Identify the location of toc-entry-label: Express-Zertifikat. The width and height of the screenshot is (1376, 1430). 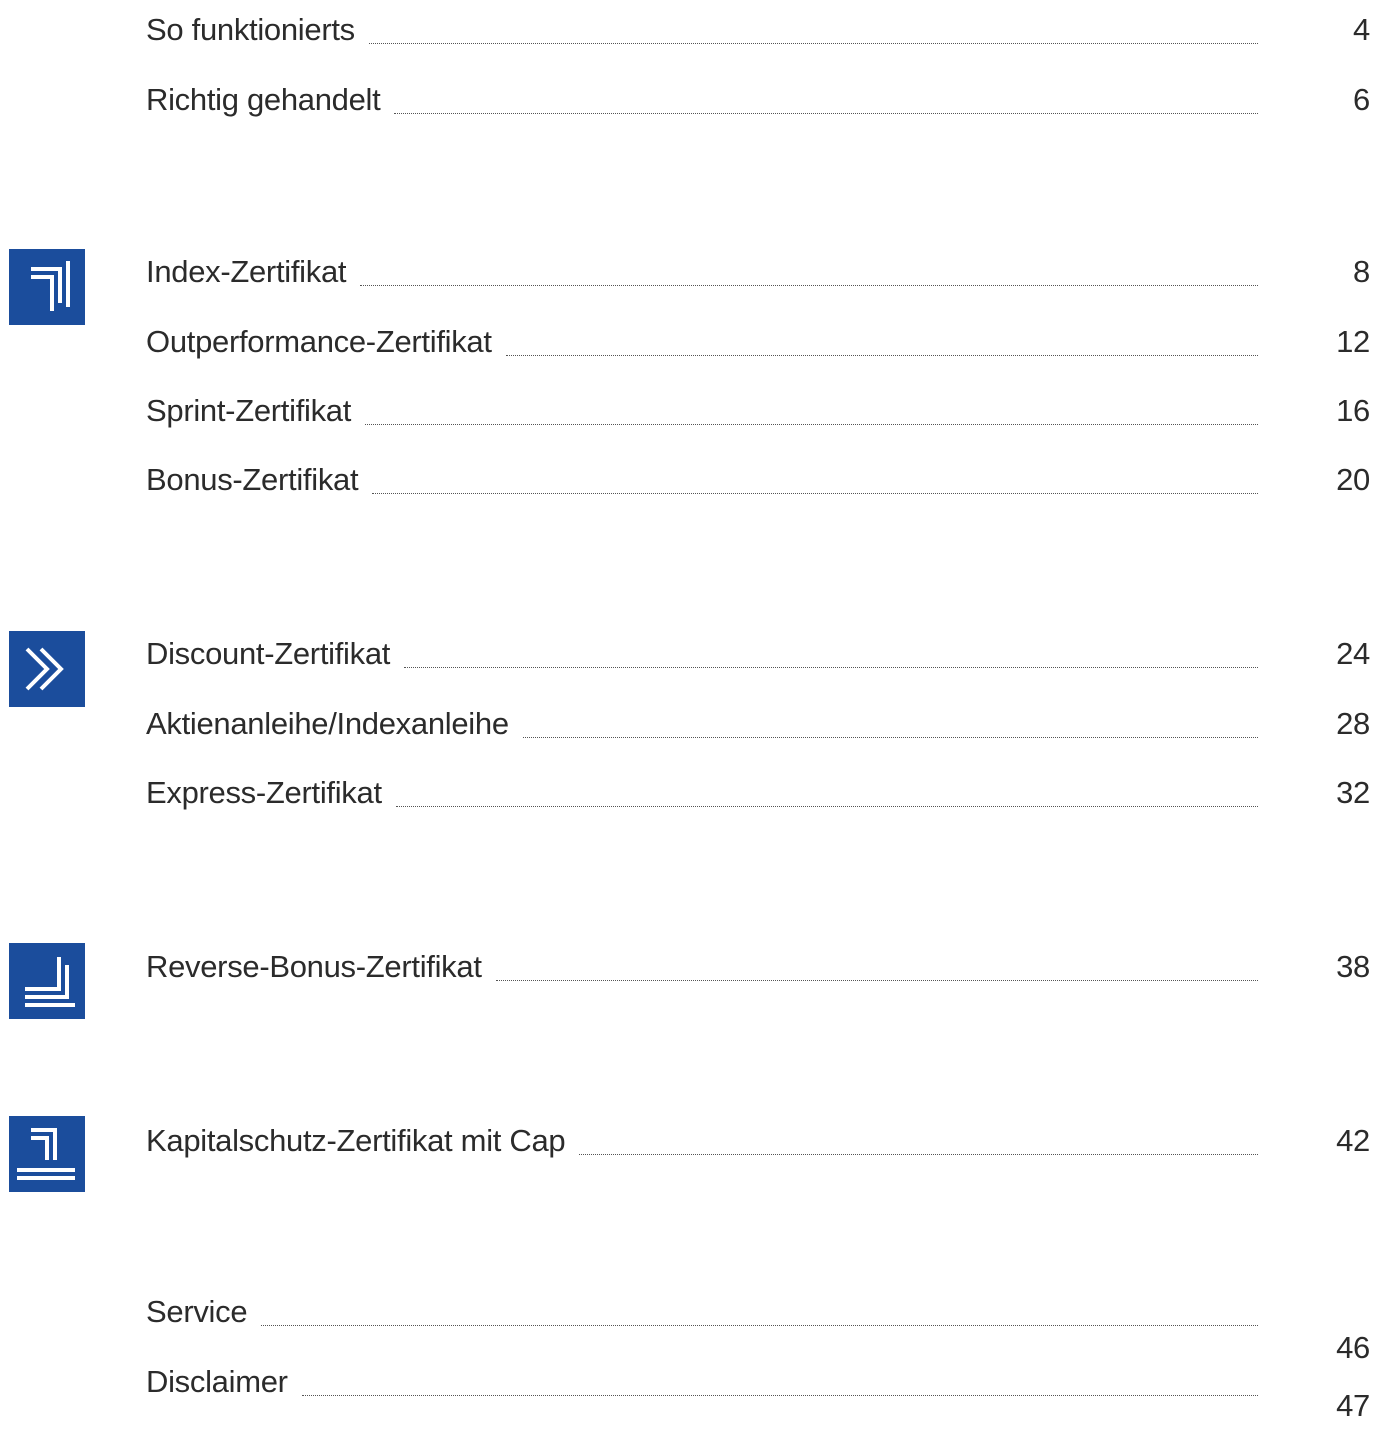
(264, 792).